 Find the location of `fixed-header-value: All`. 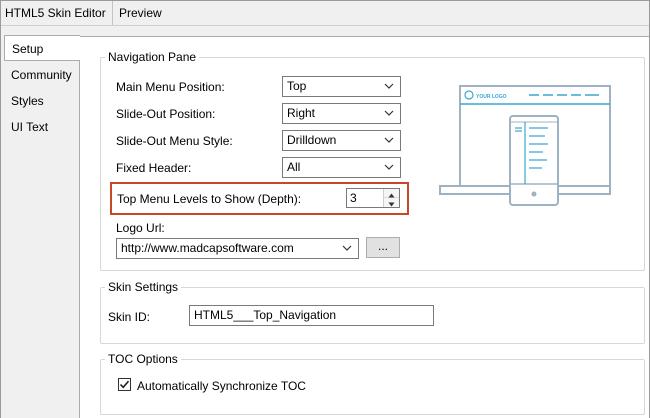

fixed-header-value: All is located at coordinates (294, 167).